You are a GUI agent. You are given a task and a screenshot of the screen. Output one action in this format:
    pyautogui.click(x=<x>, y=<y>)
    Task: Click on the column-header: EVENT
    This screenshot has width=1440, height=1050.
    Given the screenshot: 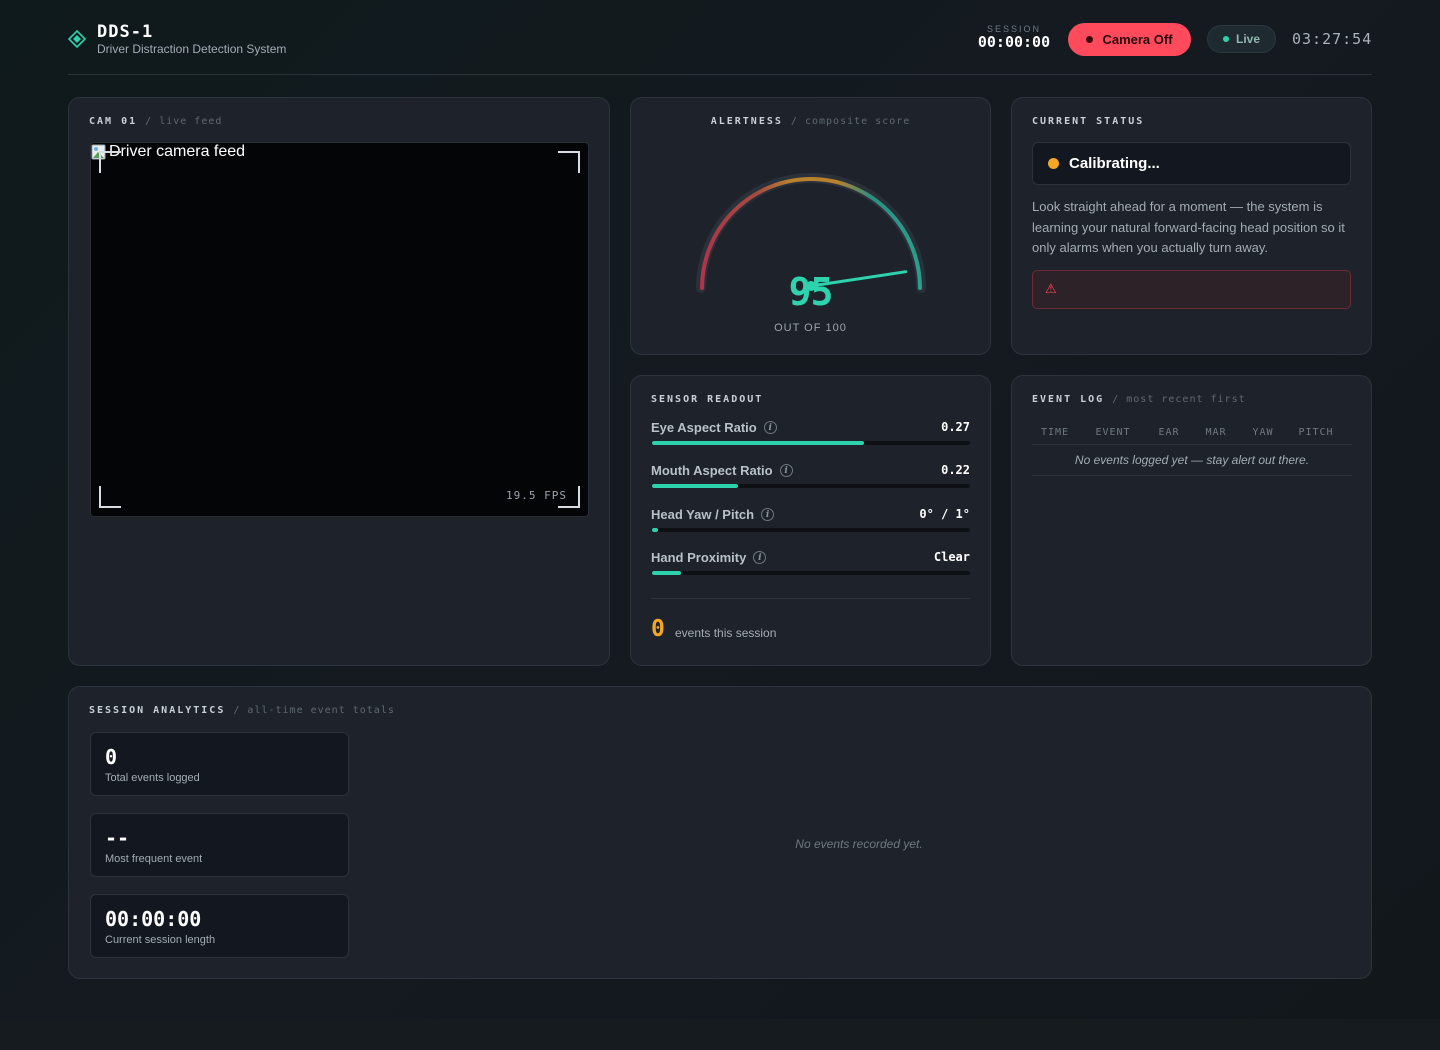 What is the action you would take?
    pyautogui.click(x=1113, y=432)
    